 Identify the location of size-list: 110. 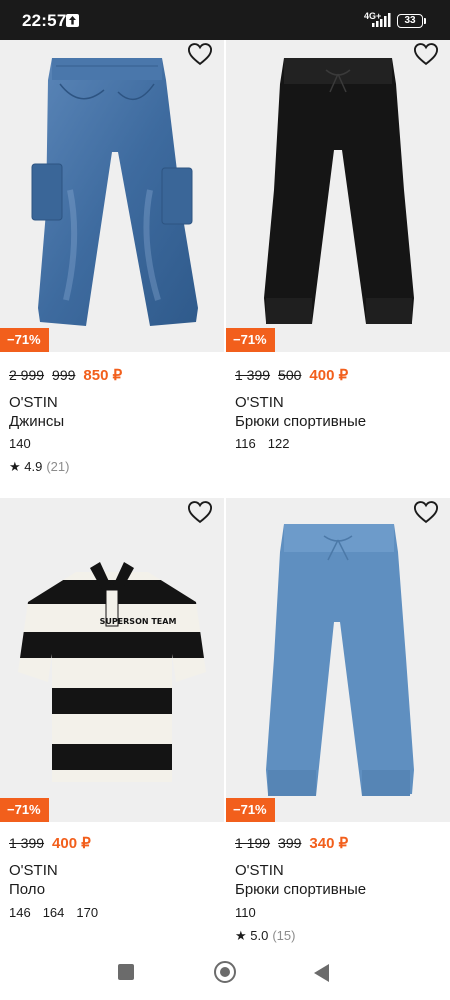
(251, 912).